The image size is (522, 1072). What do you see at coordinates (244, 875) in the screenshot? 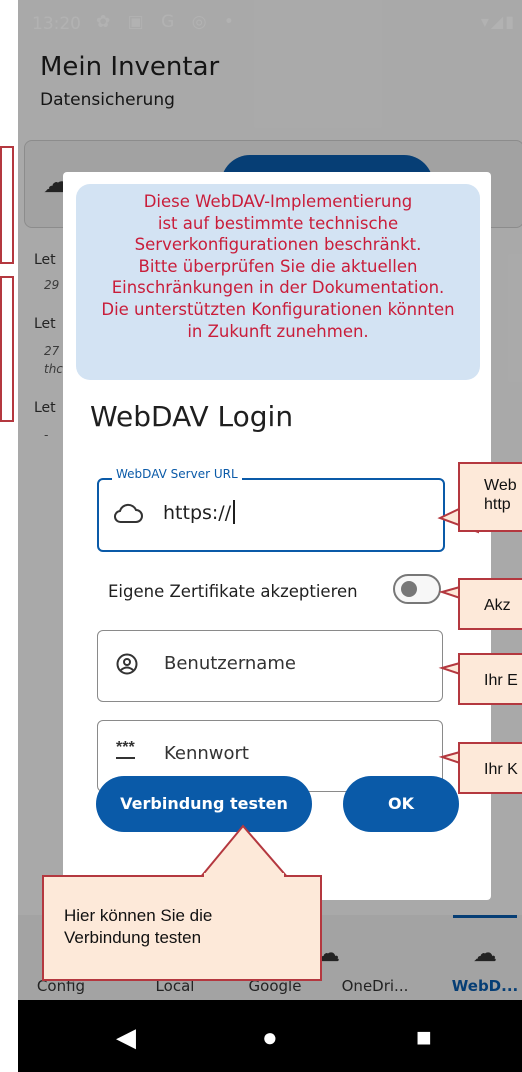
I see `callout-pointer-joint` at bounding box center [244, 875].